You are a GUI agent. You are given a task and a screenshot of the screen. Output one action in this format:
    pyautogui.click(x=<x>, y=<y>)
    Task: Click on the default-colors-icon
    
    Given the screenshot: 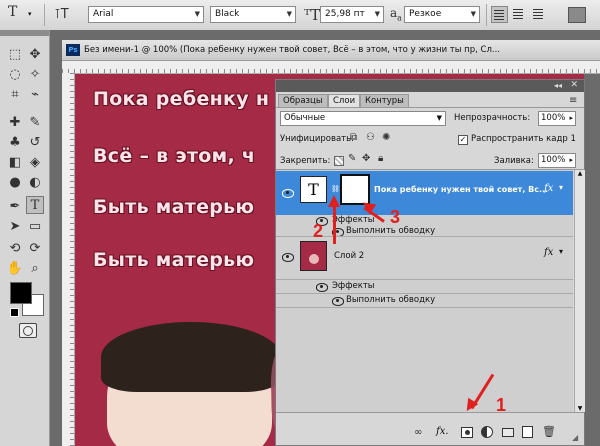 What is the action you would take?
    pyautogui.click(x=14, y=312)
    